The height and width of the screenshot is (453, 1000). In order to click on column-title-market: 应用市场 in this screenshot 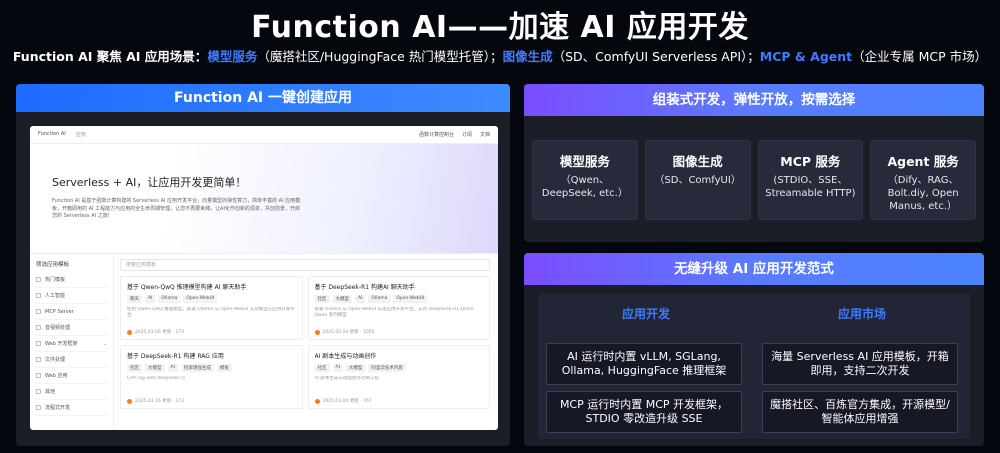, I will do `click(862, 314)`.